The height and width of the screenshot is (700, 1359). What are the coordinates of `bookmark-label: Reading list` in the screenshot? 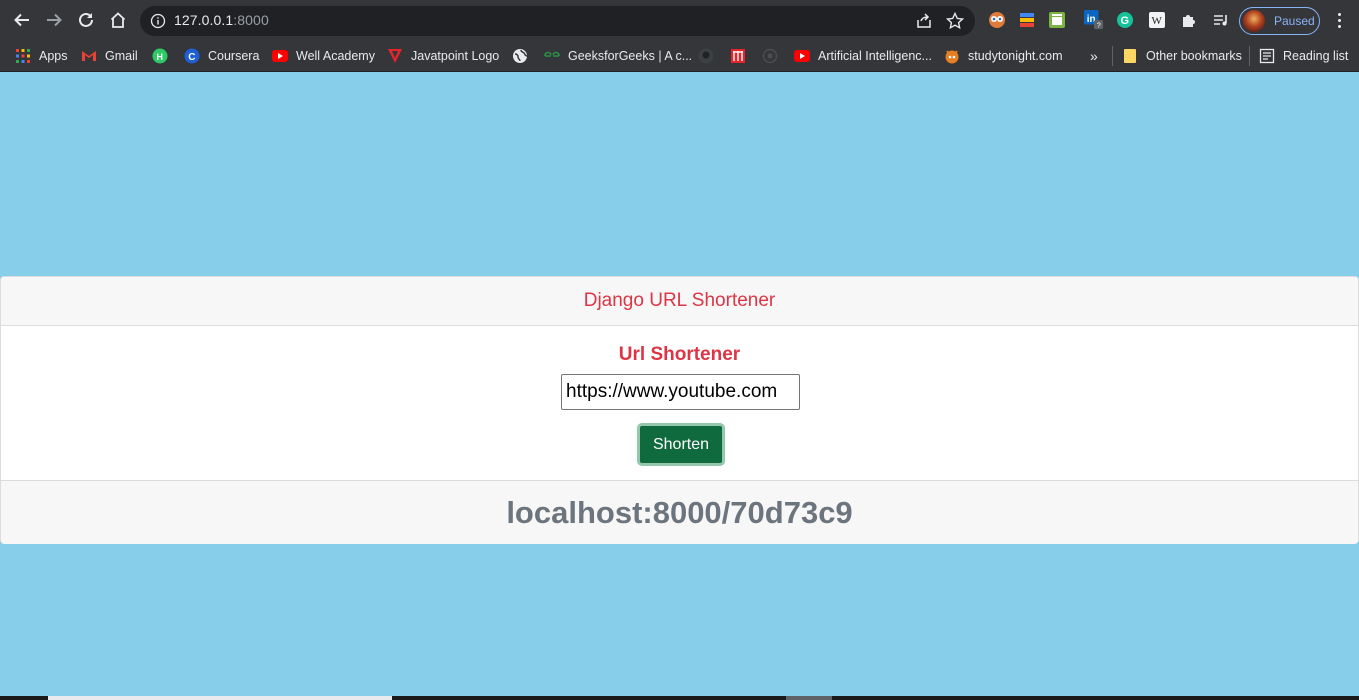 It's located at (1316, 56).